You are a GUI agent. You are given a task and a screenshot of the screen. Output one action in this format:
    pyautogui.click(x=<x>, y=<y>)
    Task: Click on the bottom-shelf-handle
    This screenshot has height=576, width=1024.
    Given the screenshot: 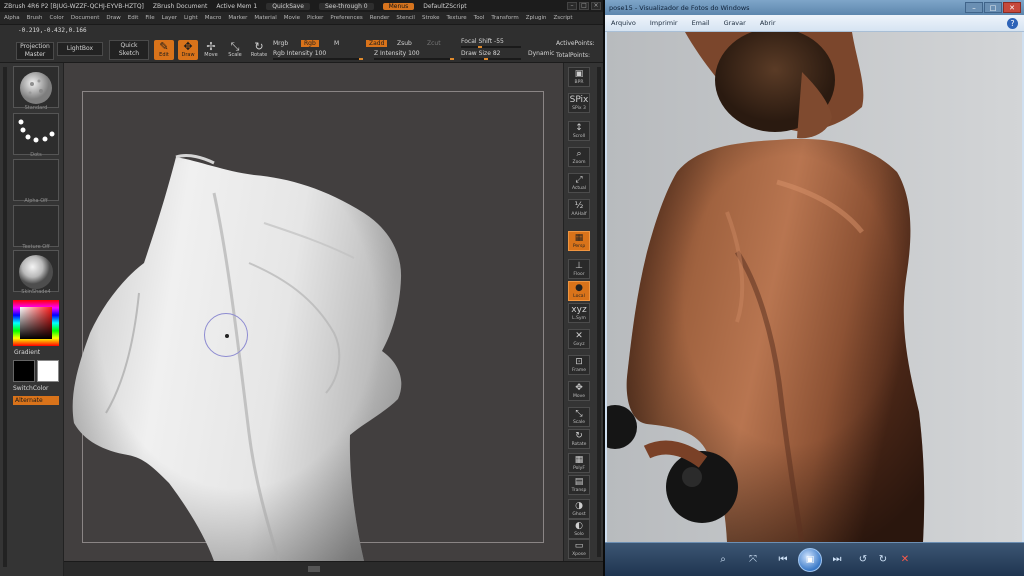 What is the action you would take?
    pyautogui.click(x=314, y=569)
    